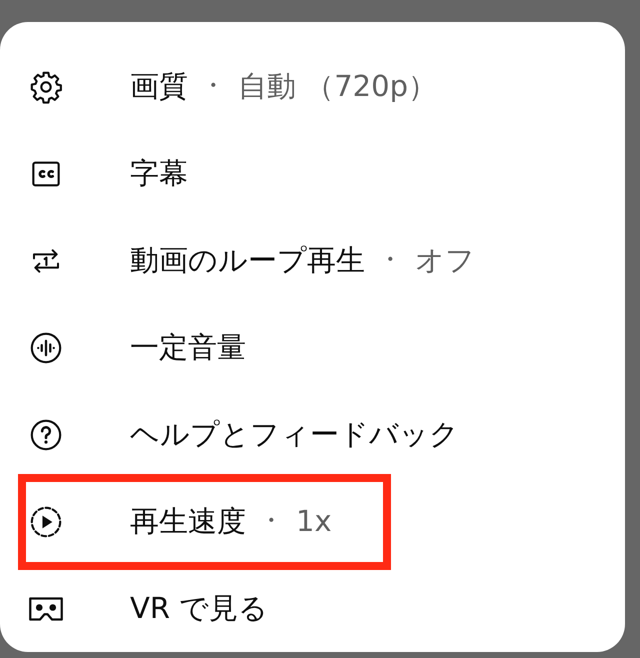 The image size is (640, 658). Describe the element at coordinates (445, 260) in the screenshot. I see `menu-item-value: オフ` at that location.